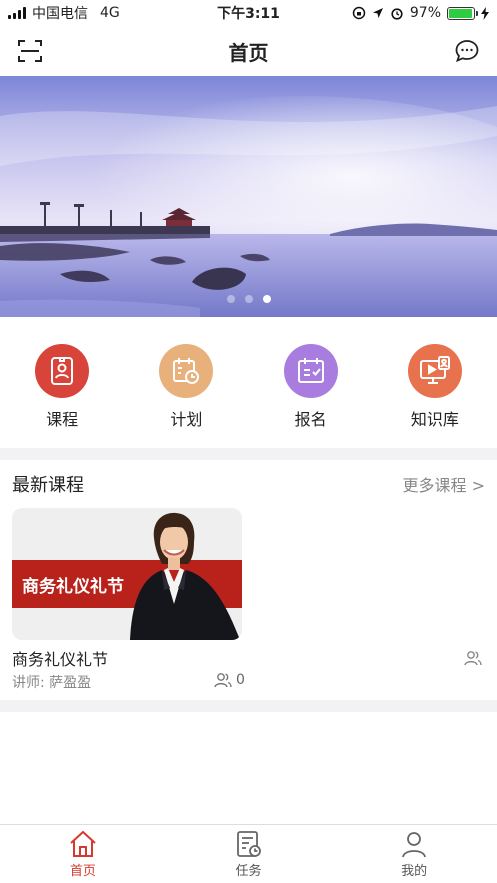  What do you see at coordinates (62, 371) in the screenshot?
I see `course-icon` at bounding box center [62, 371].